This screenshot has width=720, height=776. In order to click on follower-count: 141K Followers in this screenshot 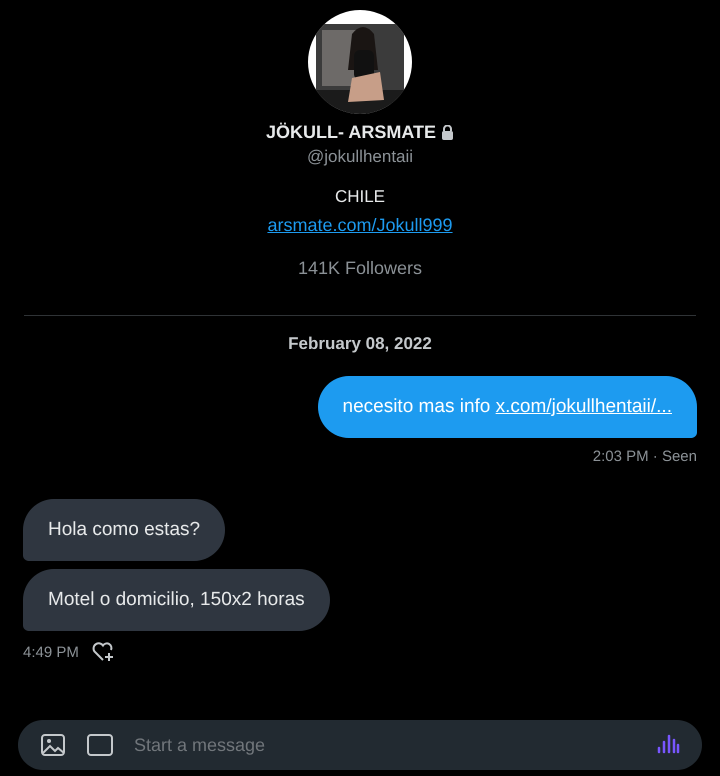, I will do `click(360, 268)`.